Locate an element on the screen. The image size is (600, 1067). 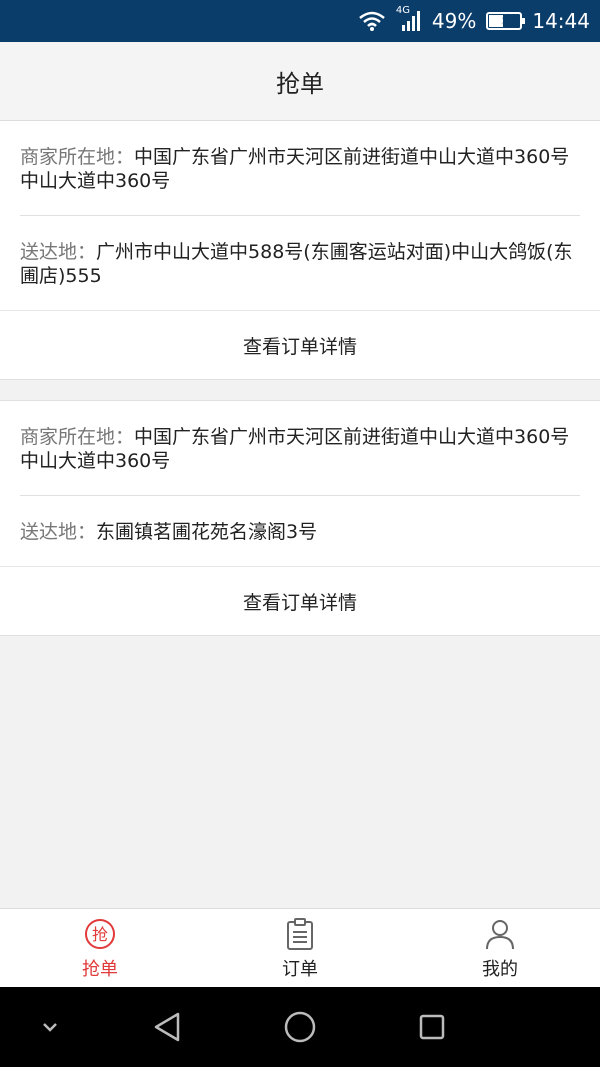
bottom-tab-bar: 抢 抢单 订单 我的 is located at coordinates (300, 948).